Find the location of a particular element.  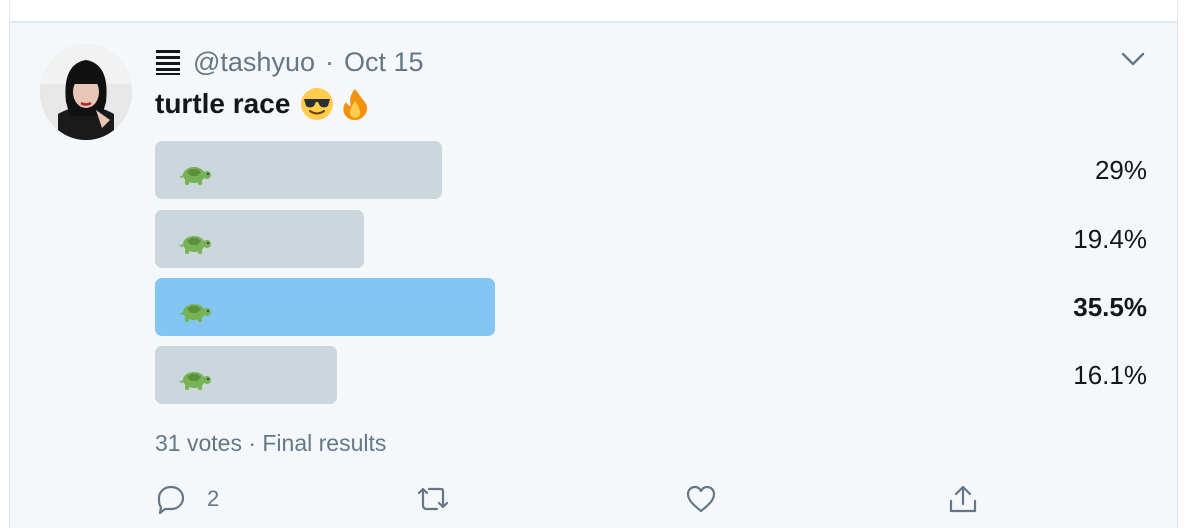

fire-emoji is located at coordinates (355, 104).